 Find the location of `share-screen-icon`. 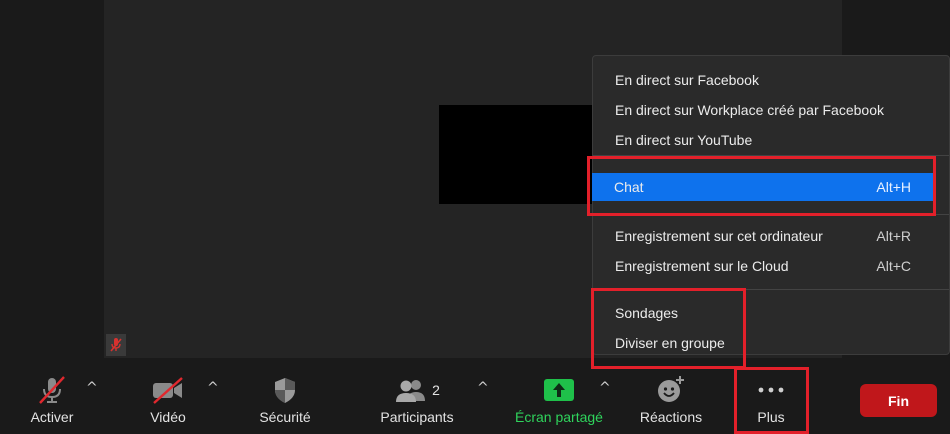

share-screen-icon is located at coordinates (559, 390).